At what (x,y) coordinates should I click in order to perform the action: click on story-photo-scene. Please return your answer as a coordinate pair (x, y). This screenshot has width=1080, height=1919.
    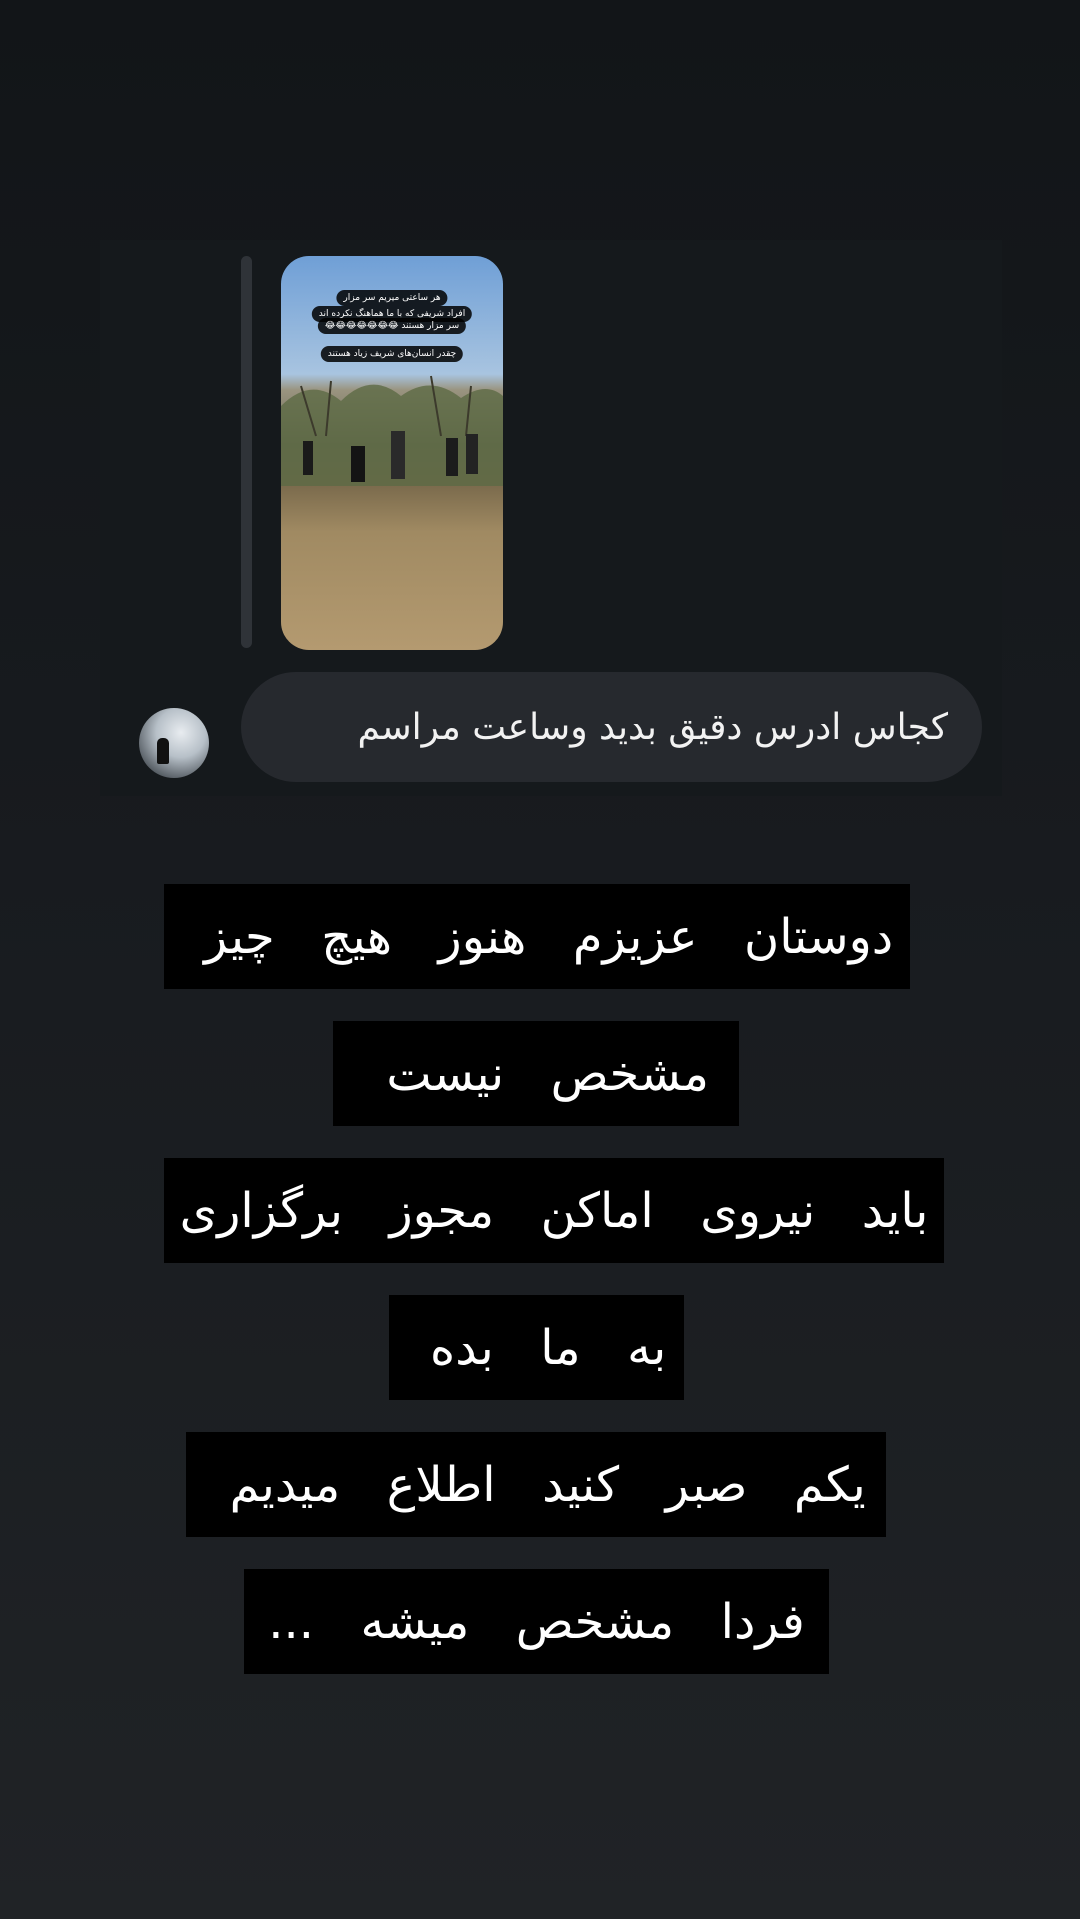
    Looking at the image, I should click on (392, 430).